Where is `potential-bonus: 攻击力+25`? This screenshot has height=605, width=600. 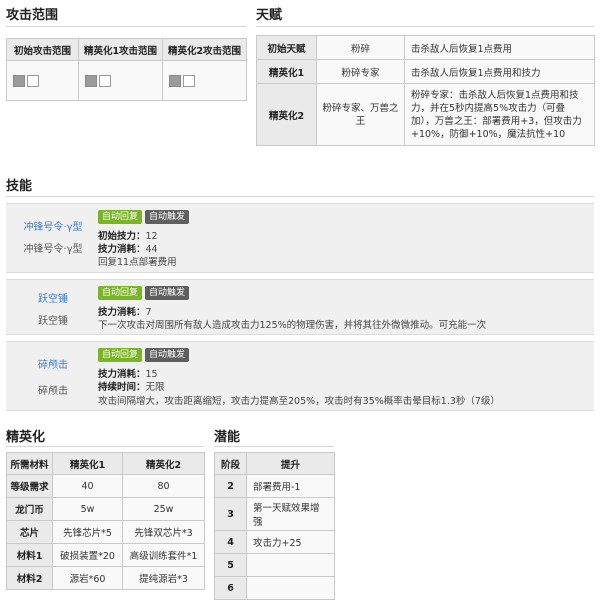 potential-bonus: 攻击力+25 is located at coordinates (290, 542).